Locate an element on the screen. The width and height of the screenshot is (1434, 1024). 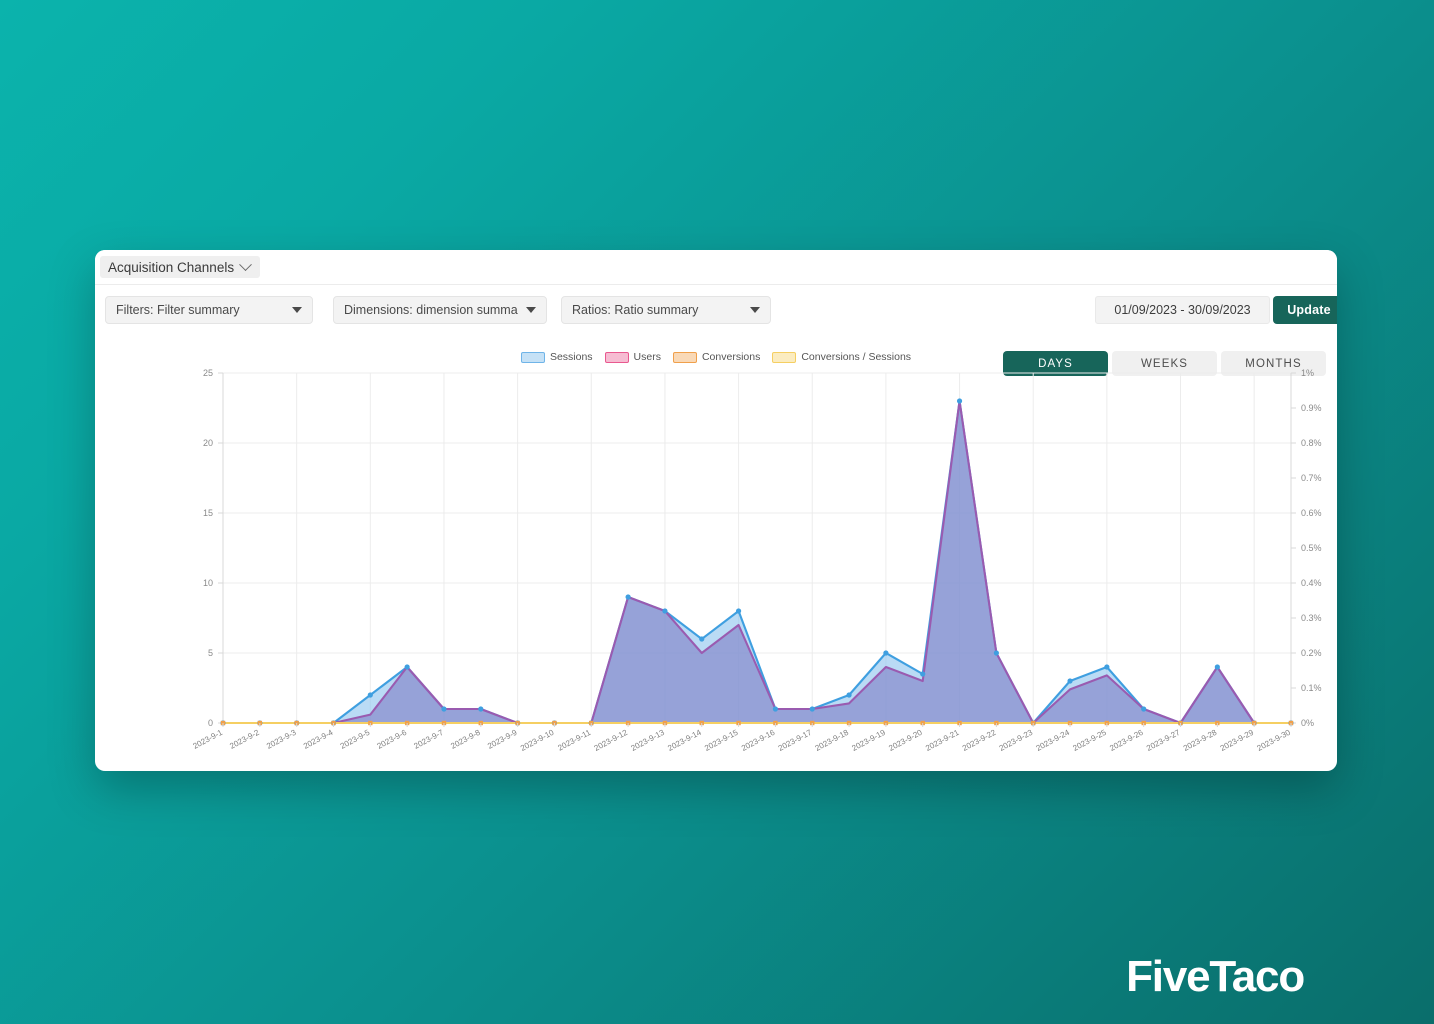
svg-text: 2023-9-21 is located at coordinates (942, 740).